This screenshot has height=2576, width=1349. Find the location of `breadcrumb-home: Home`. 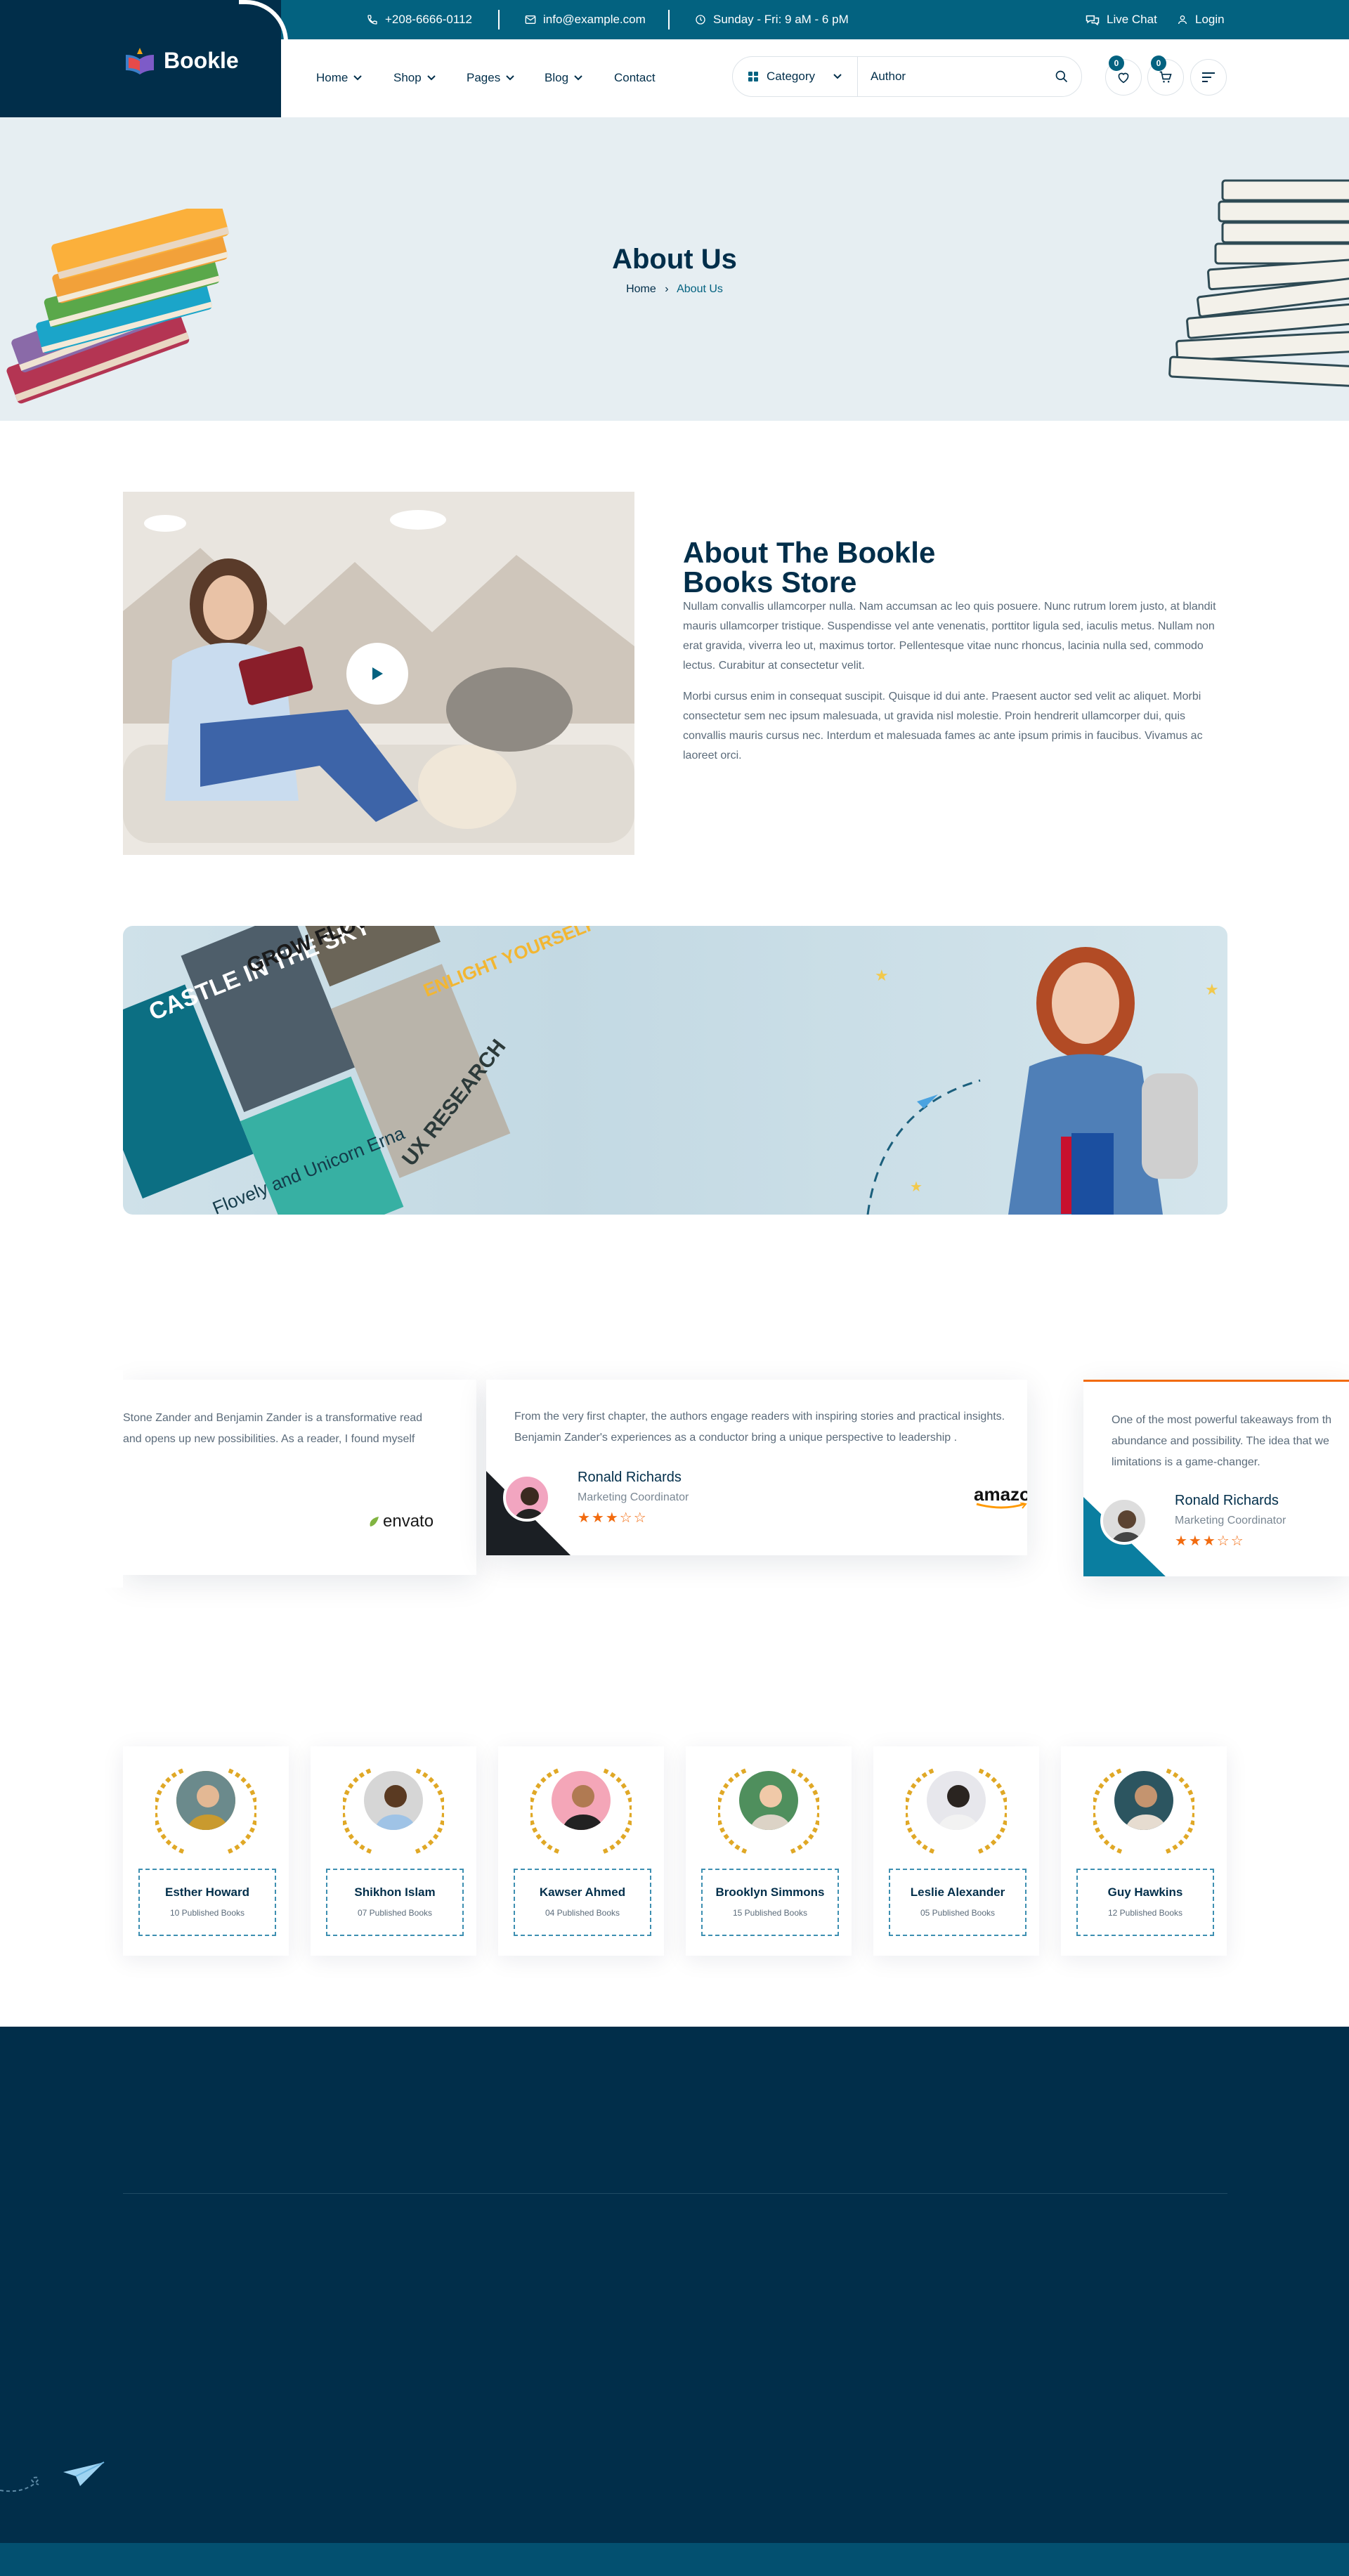

breadcrumb-home: Home is located at coordinates (641, 289).